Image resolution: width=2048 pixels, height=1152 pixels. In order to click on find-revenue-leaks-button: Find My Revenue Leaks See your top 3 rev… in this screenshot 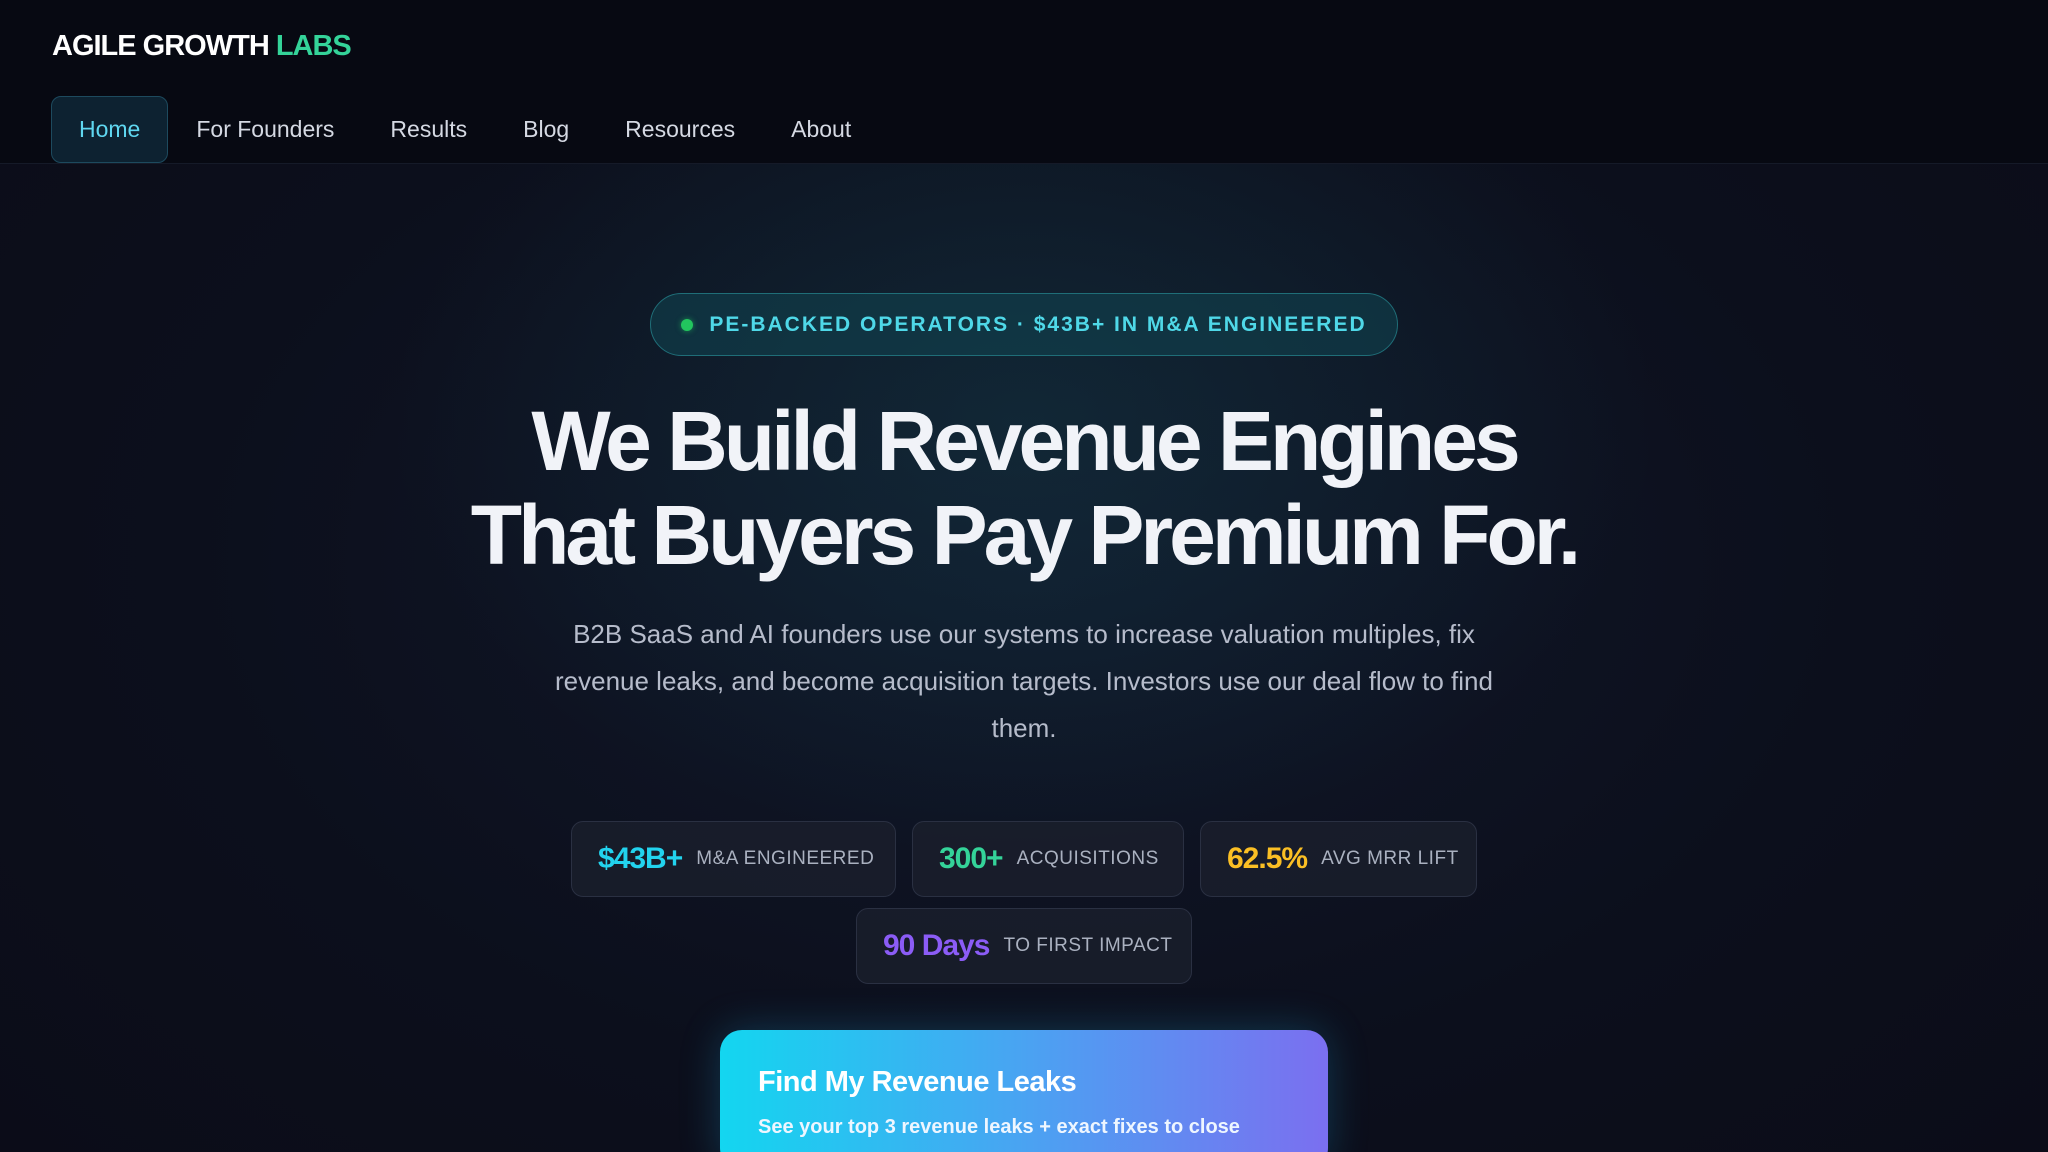, I will do `click(1024, 1091)`.